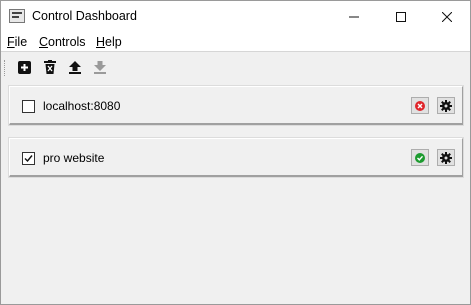  I want to click on download-icon, so click(100, 67).